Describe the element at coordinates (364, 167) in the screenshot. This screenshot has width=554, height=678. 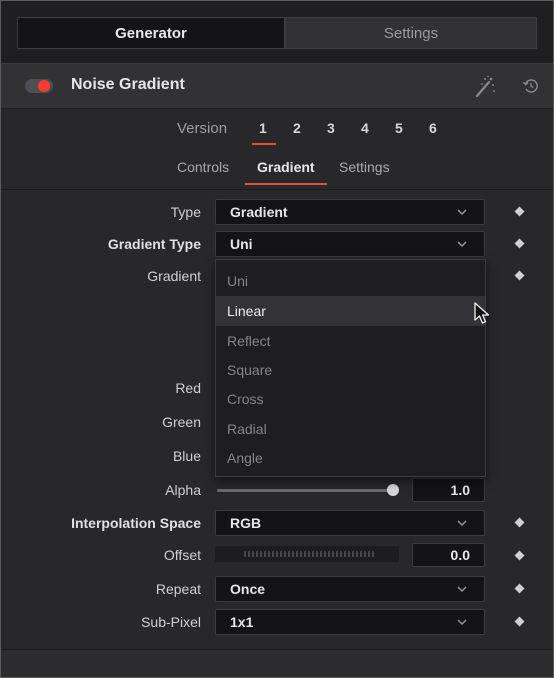
I see `tab-sub-settings: Settings` at that location.